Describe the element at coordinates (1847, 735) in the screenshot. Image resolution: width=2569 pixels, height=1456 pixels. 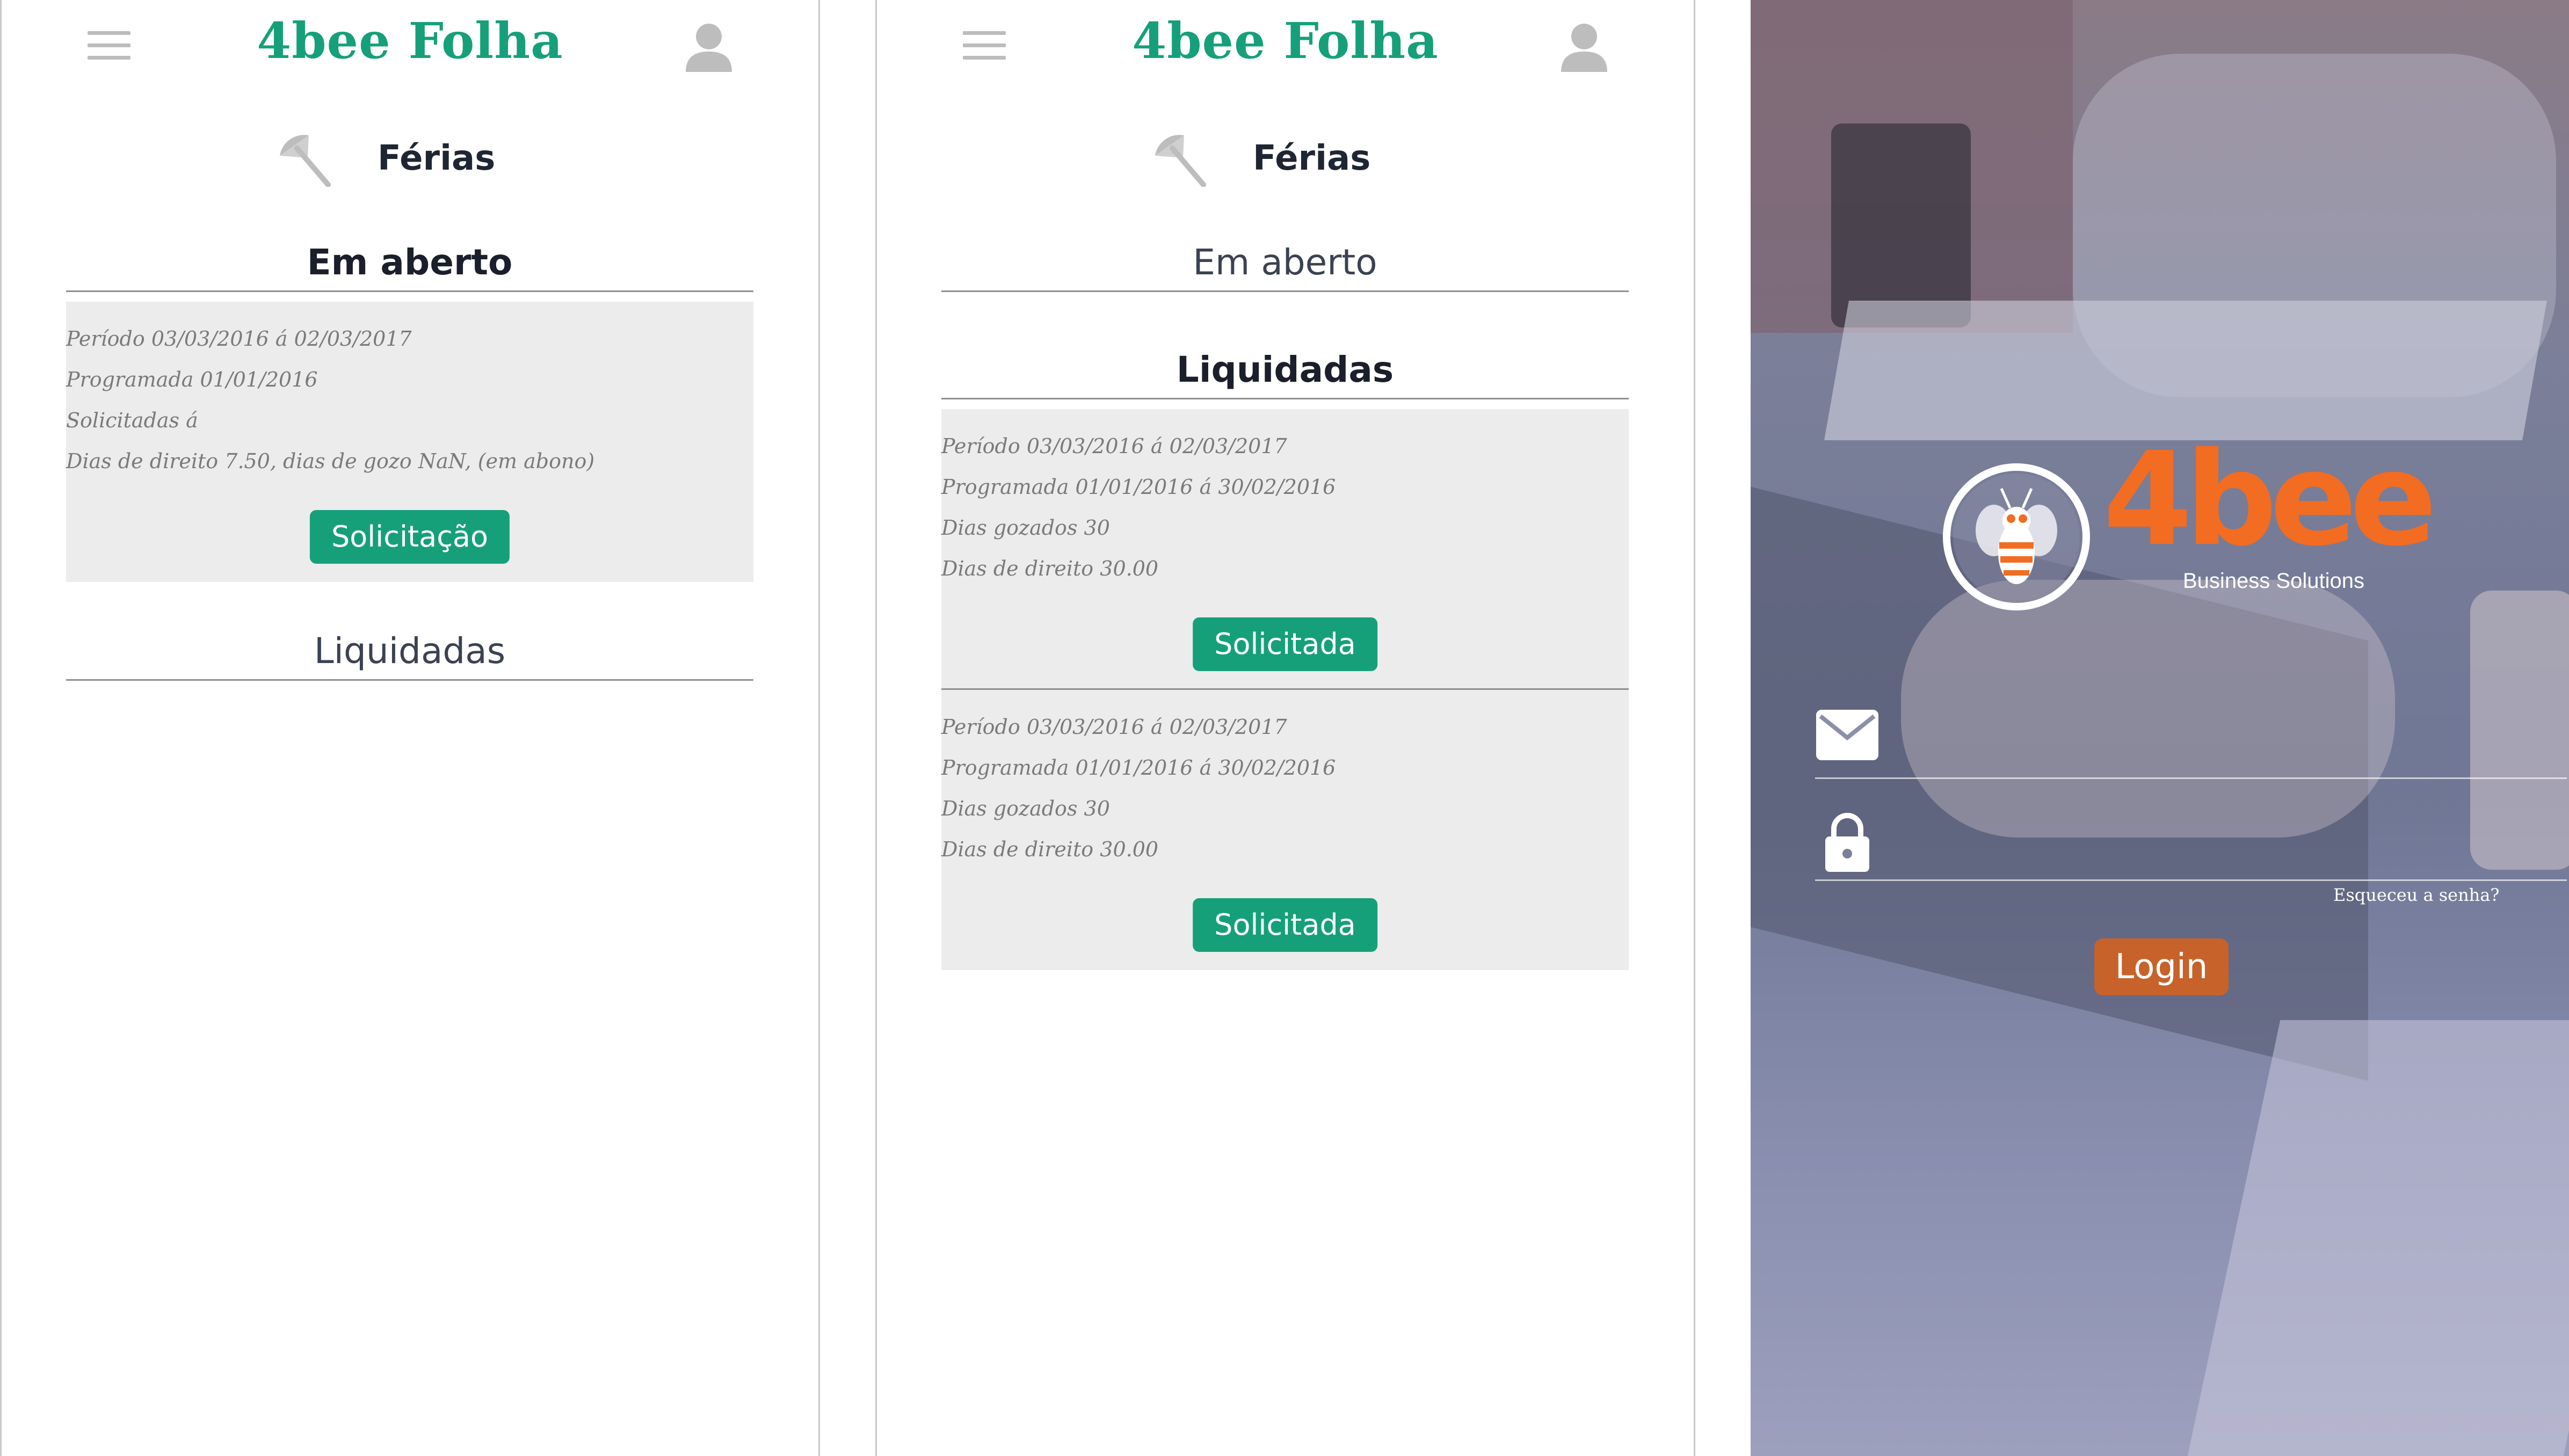
I see `mail-icon` at that location.